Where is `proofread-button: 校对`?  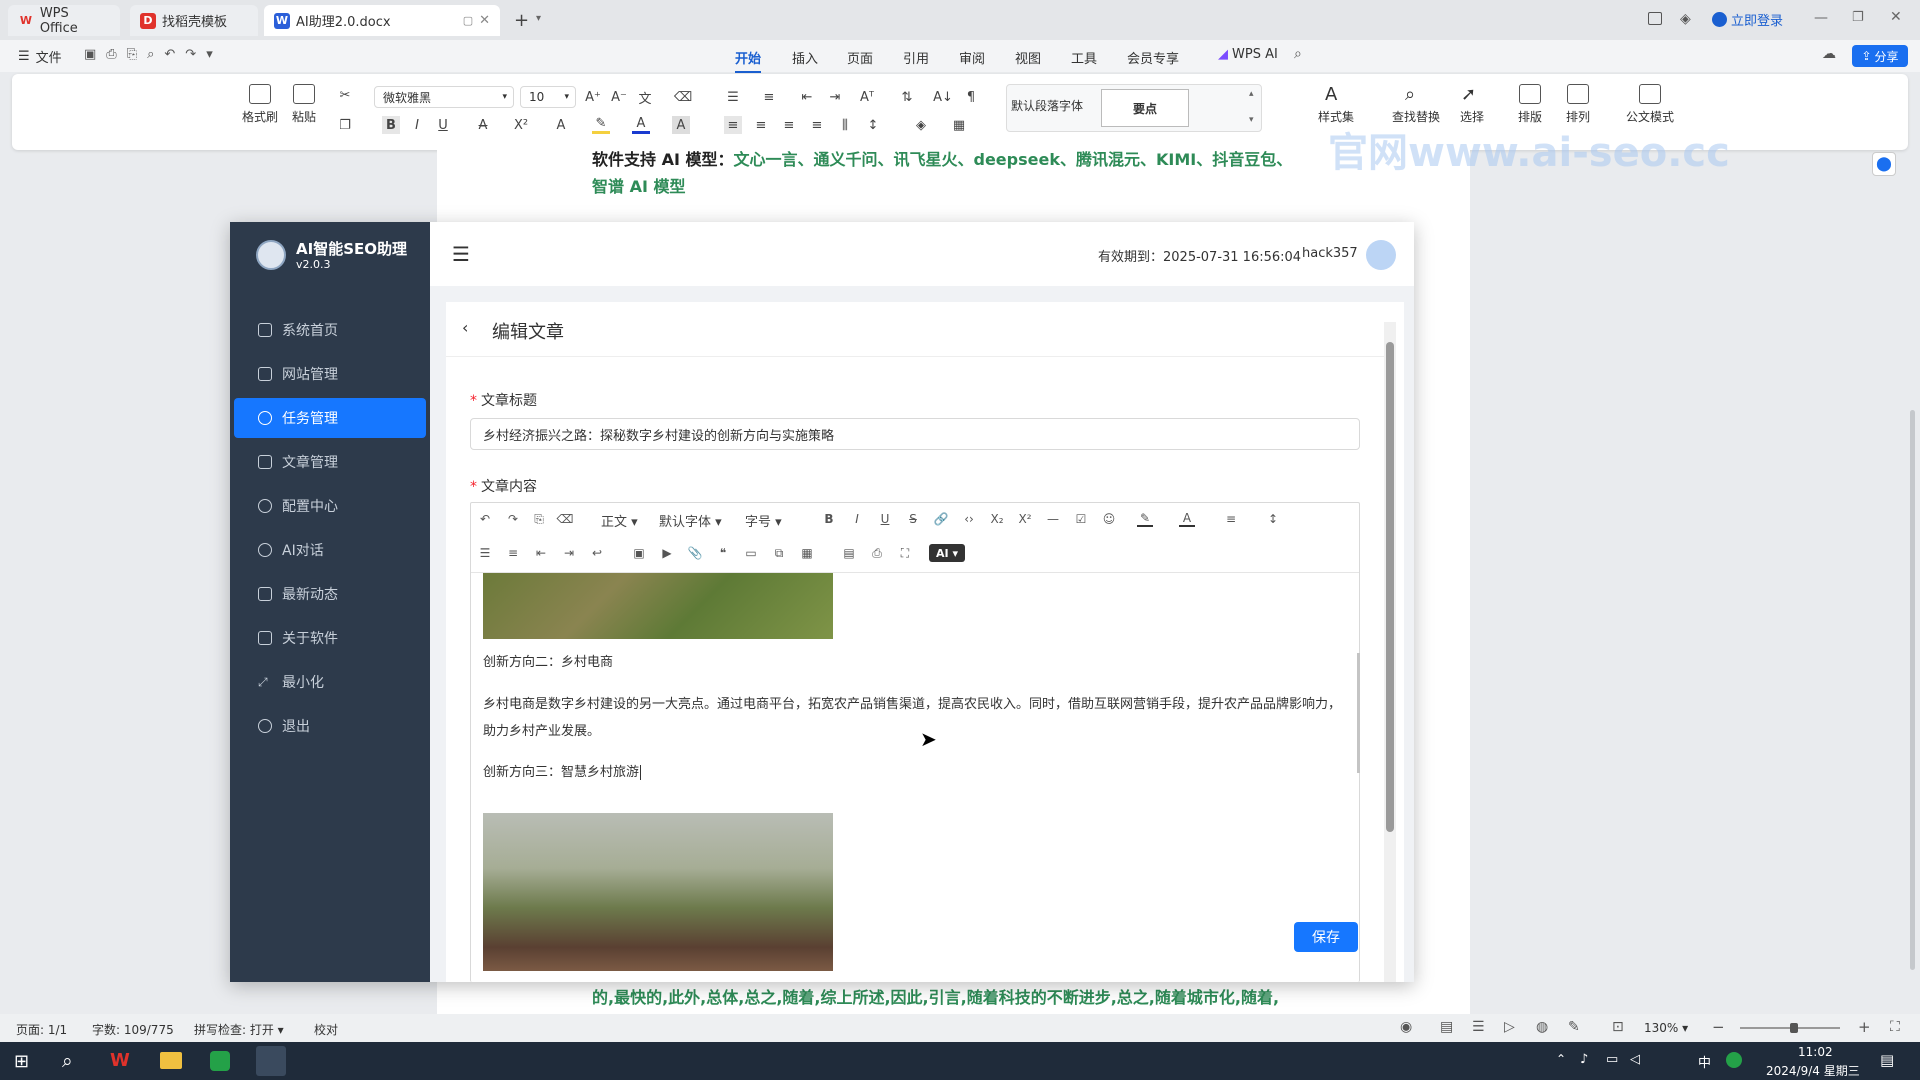
proofread-button: 校对 is located at coordinates (326, 1029).